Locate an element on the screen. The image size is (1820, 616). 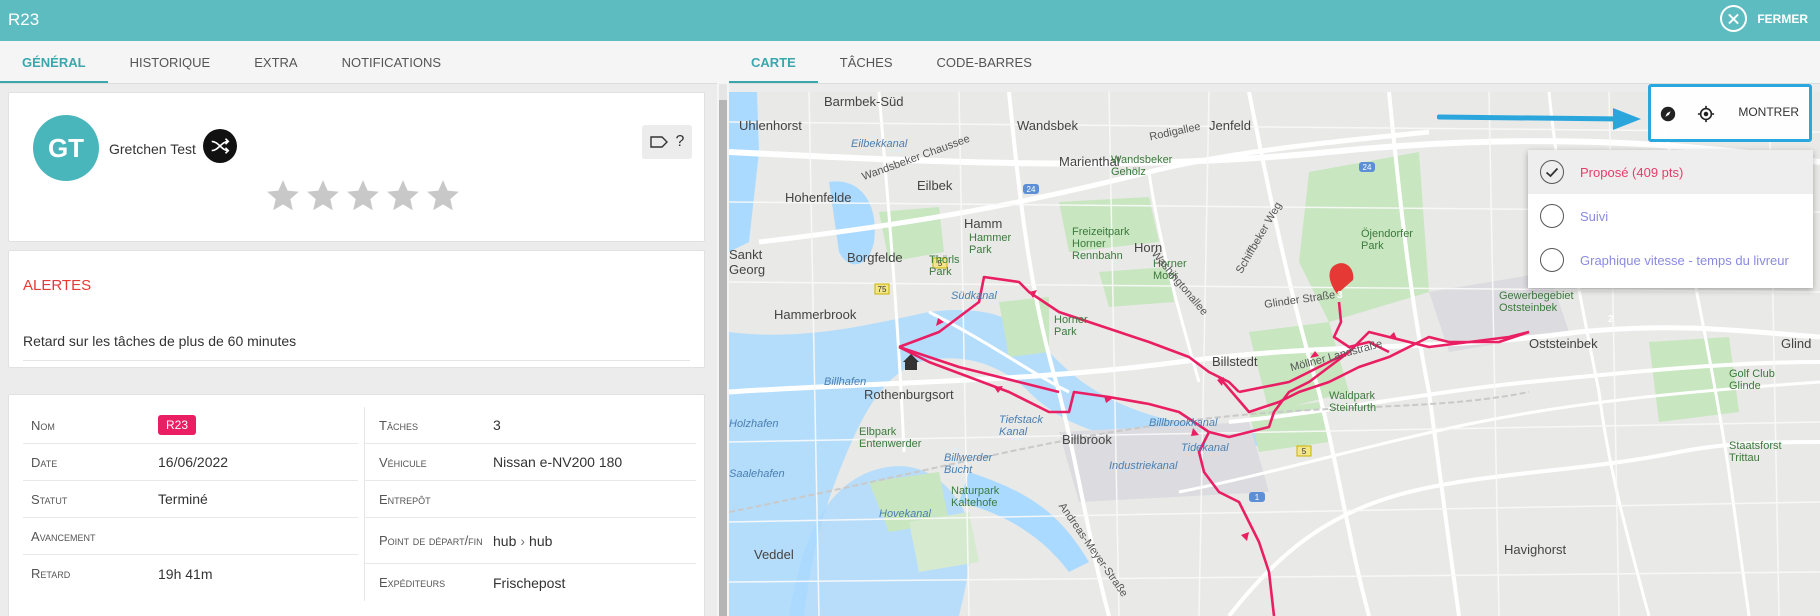
map-water-label: Tidekanal is located at coordinates (1205, 448).